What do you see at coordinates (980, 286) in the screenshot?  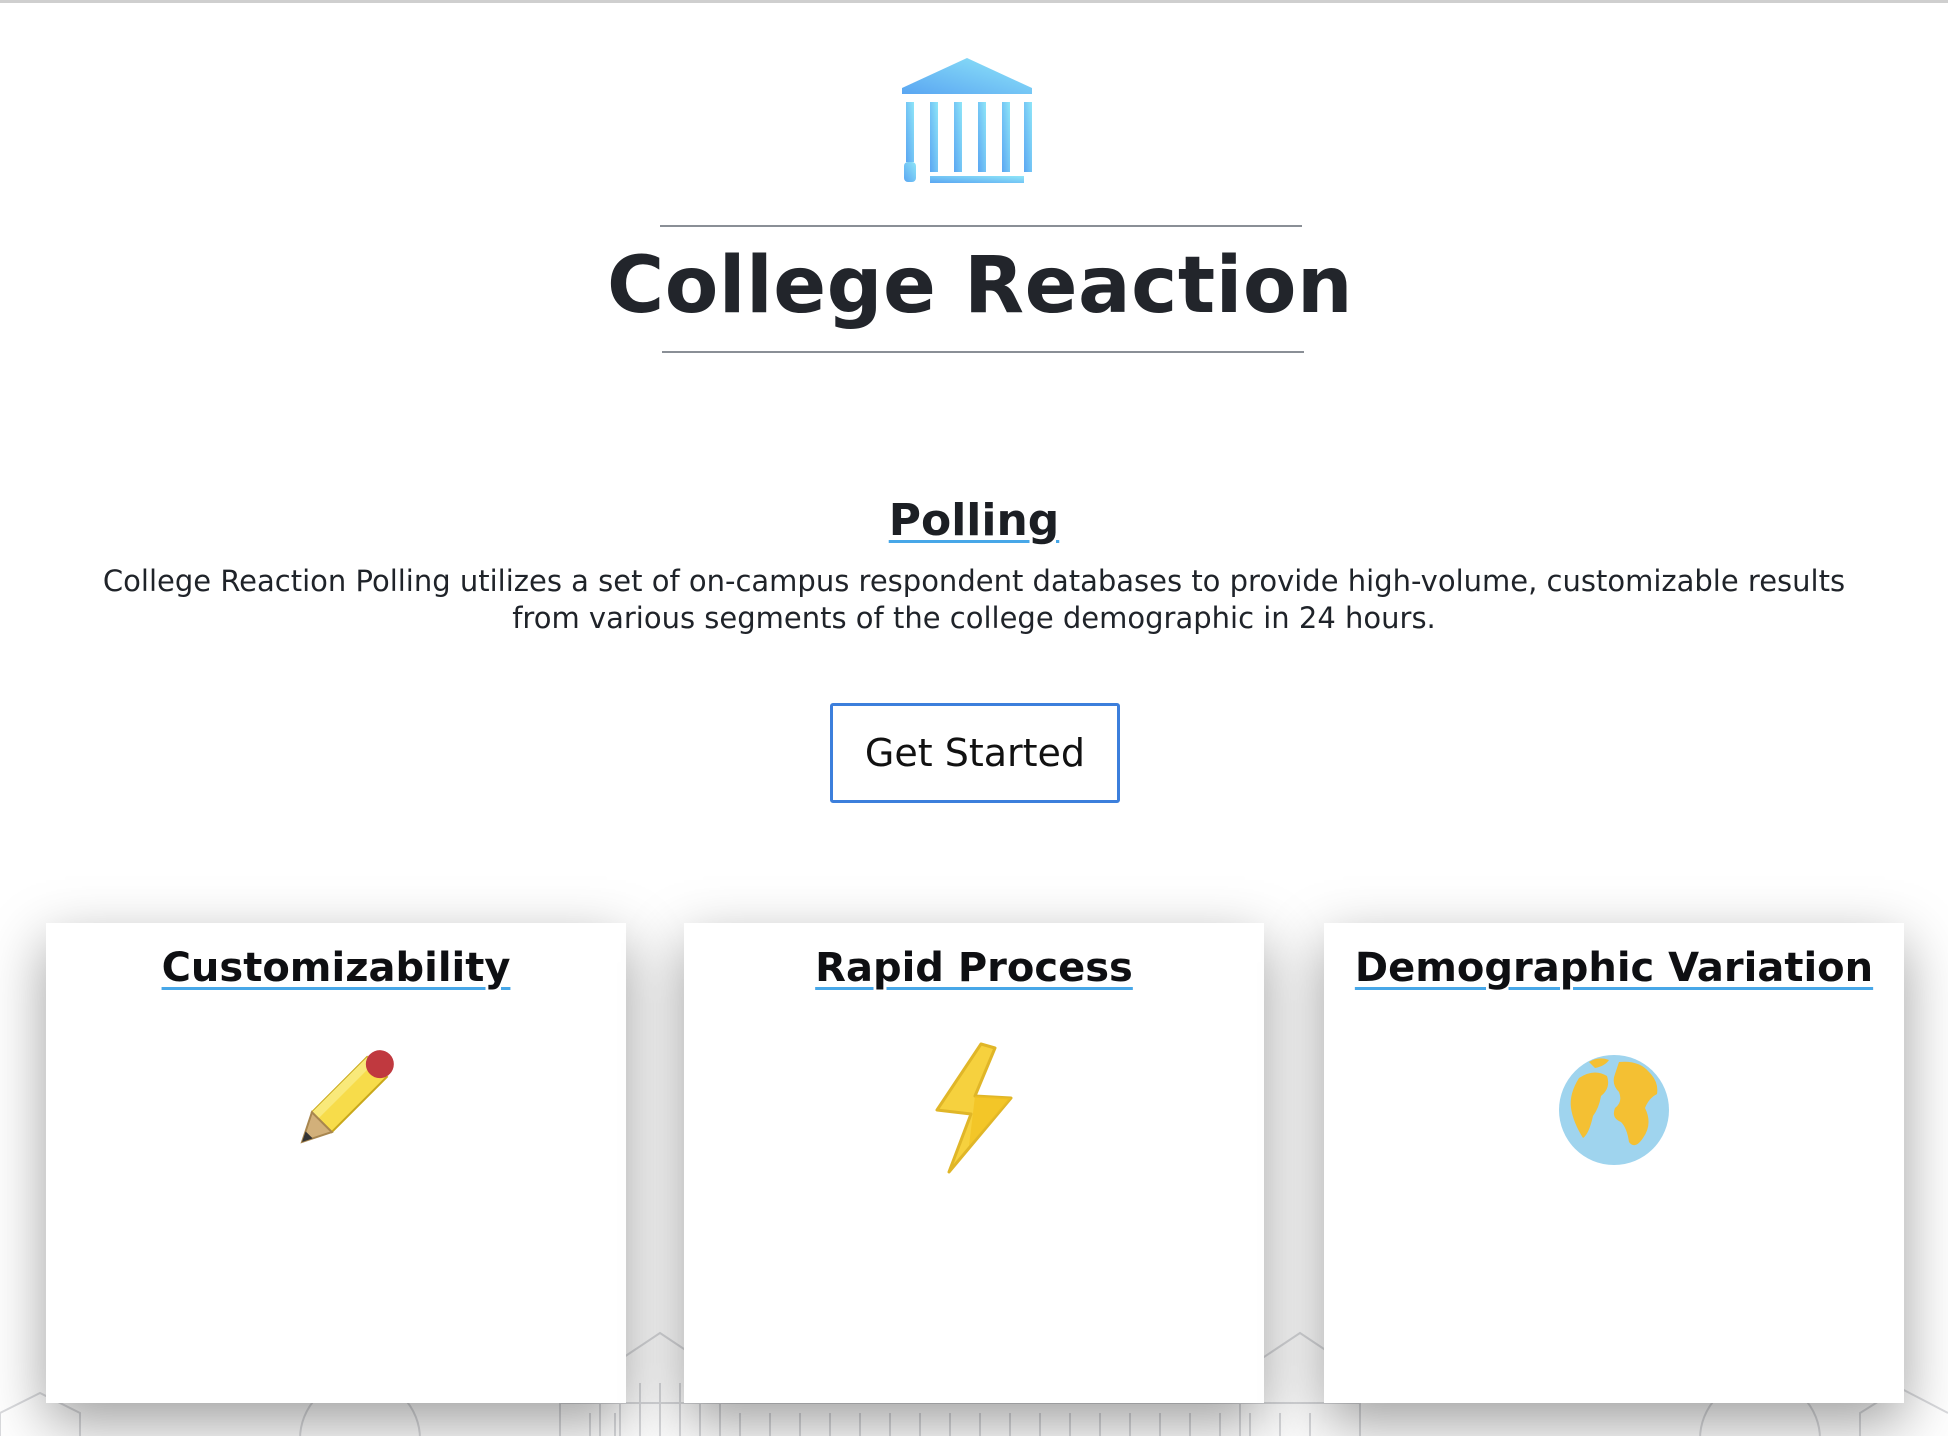 I see `brand-title: College Reaction` at bounding box center [980, 286].